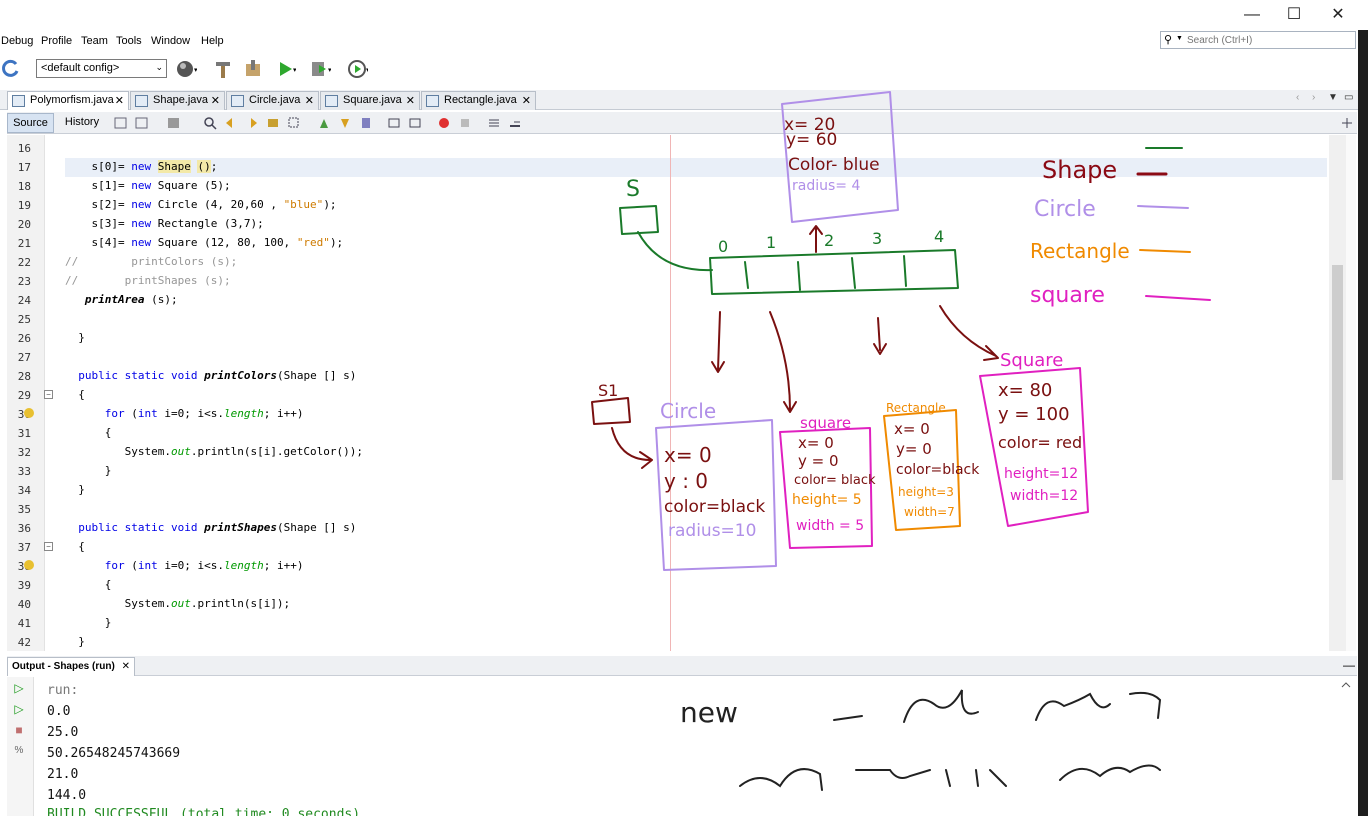 The height and width of the screenshot is (816, 1368). Describe the element at coordinates (1313, 97) in the screenshot. I see `tab-scroll-right-icon: ›` at that location.